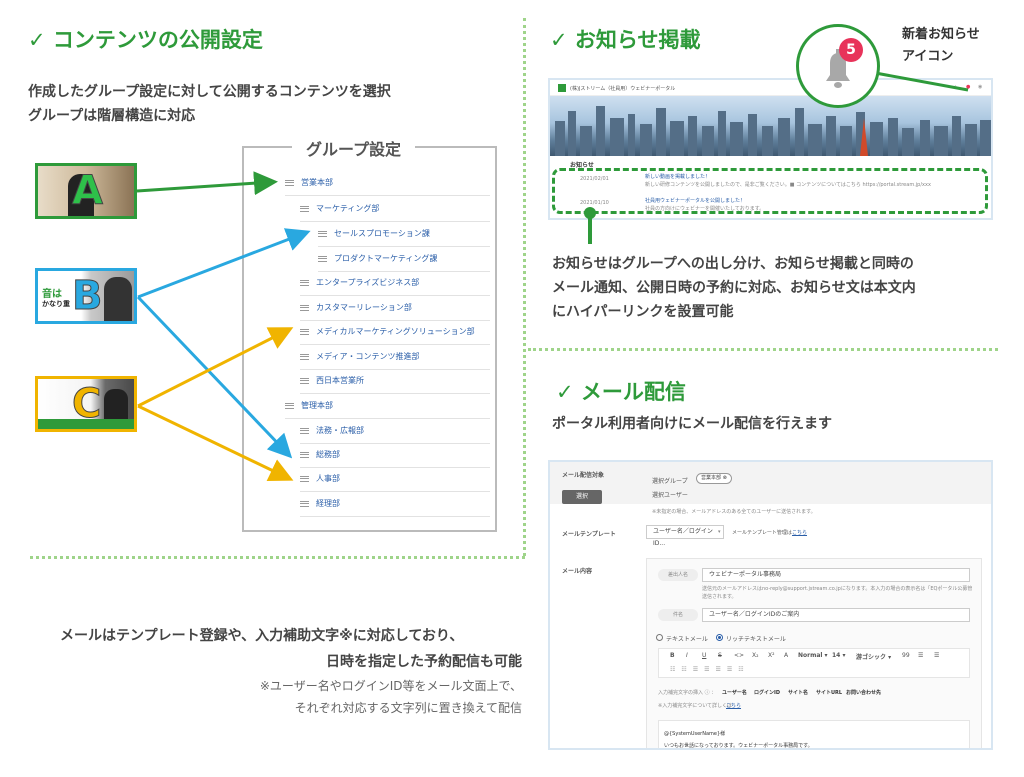 Image resolution: width=1024 pixels, height=777 pixels. What do you see at coordinates (719, 597) in the screenshot?
I see `sender-note-2: 送信されます。` at bounding box center [719, 597].